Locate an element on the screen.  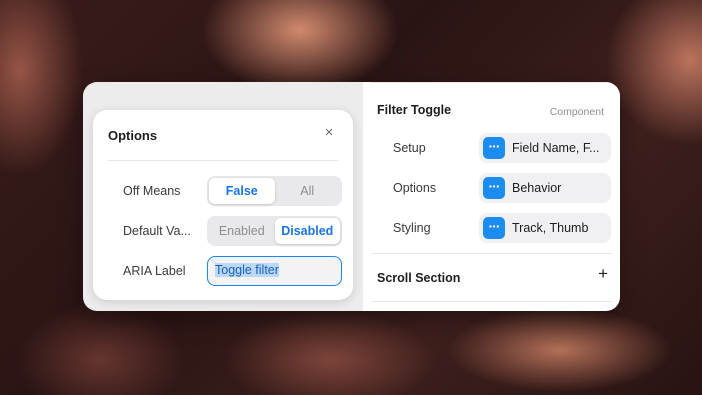
options-property-chip: ··· Behavior is located at coordinates (545, 188).